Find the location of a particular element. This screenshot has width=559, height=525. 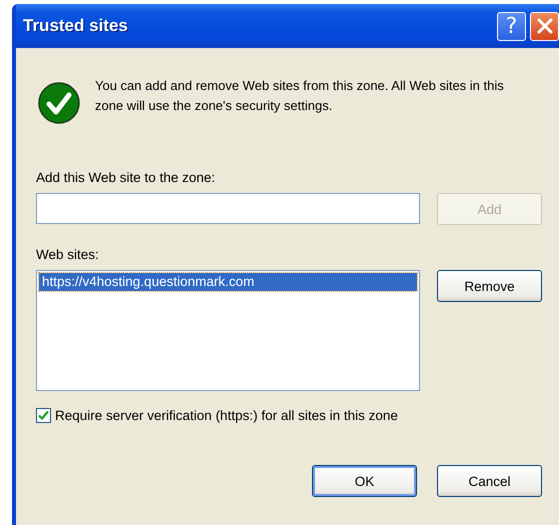

websites-label: Web sites: is located at coordinates (68, 254).